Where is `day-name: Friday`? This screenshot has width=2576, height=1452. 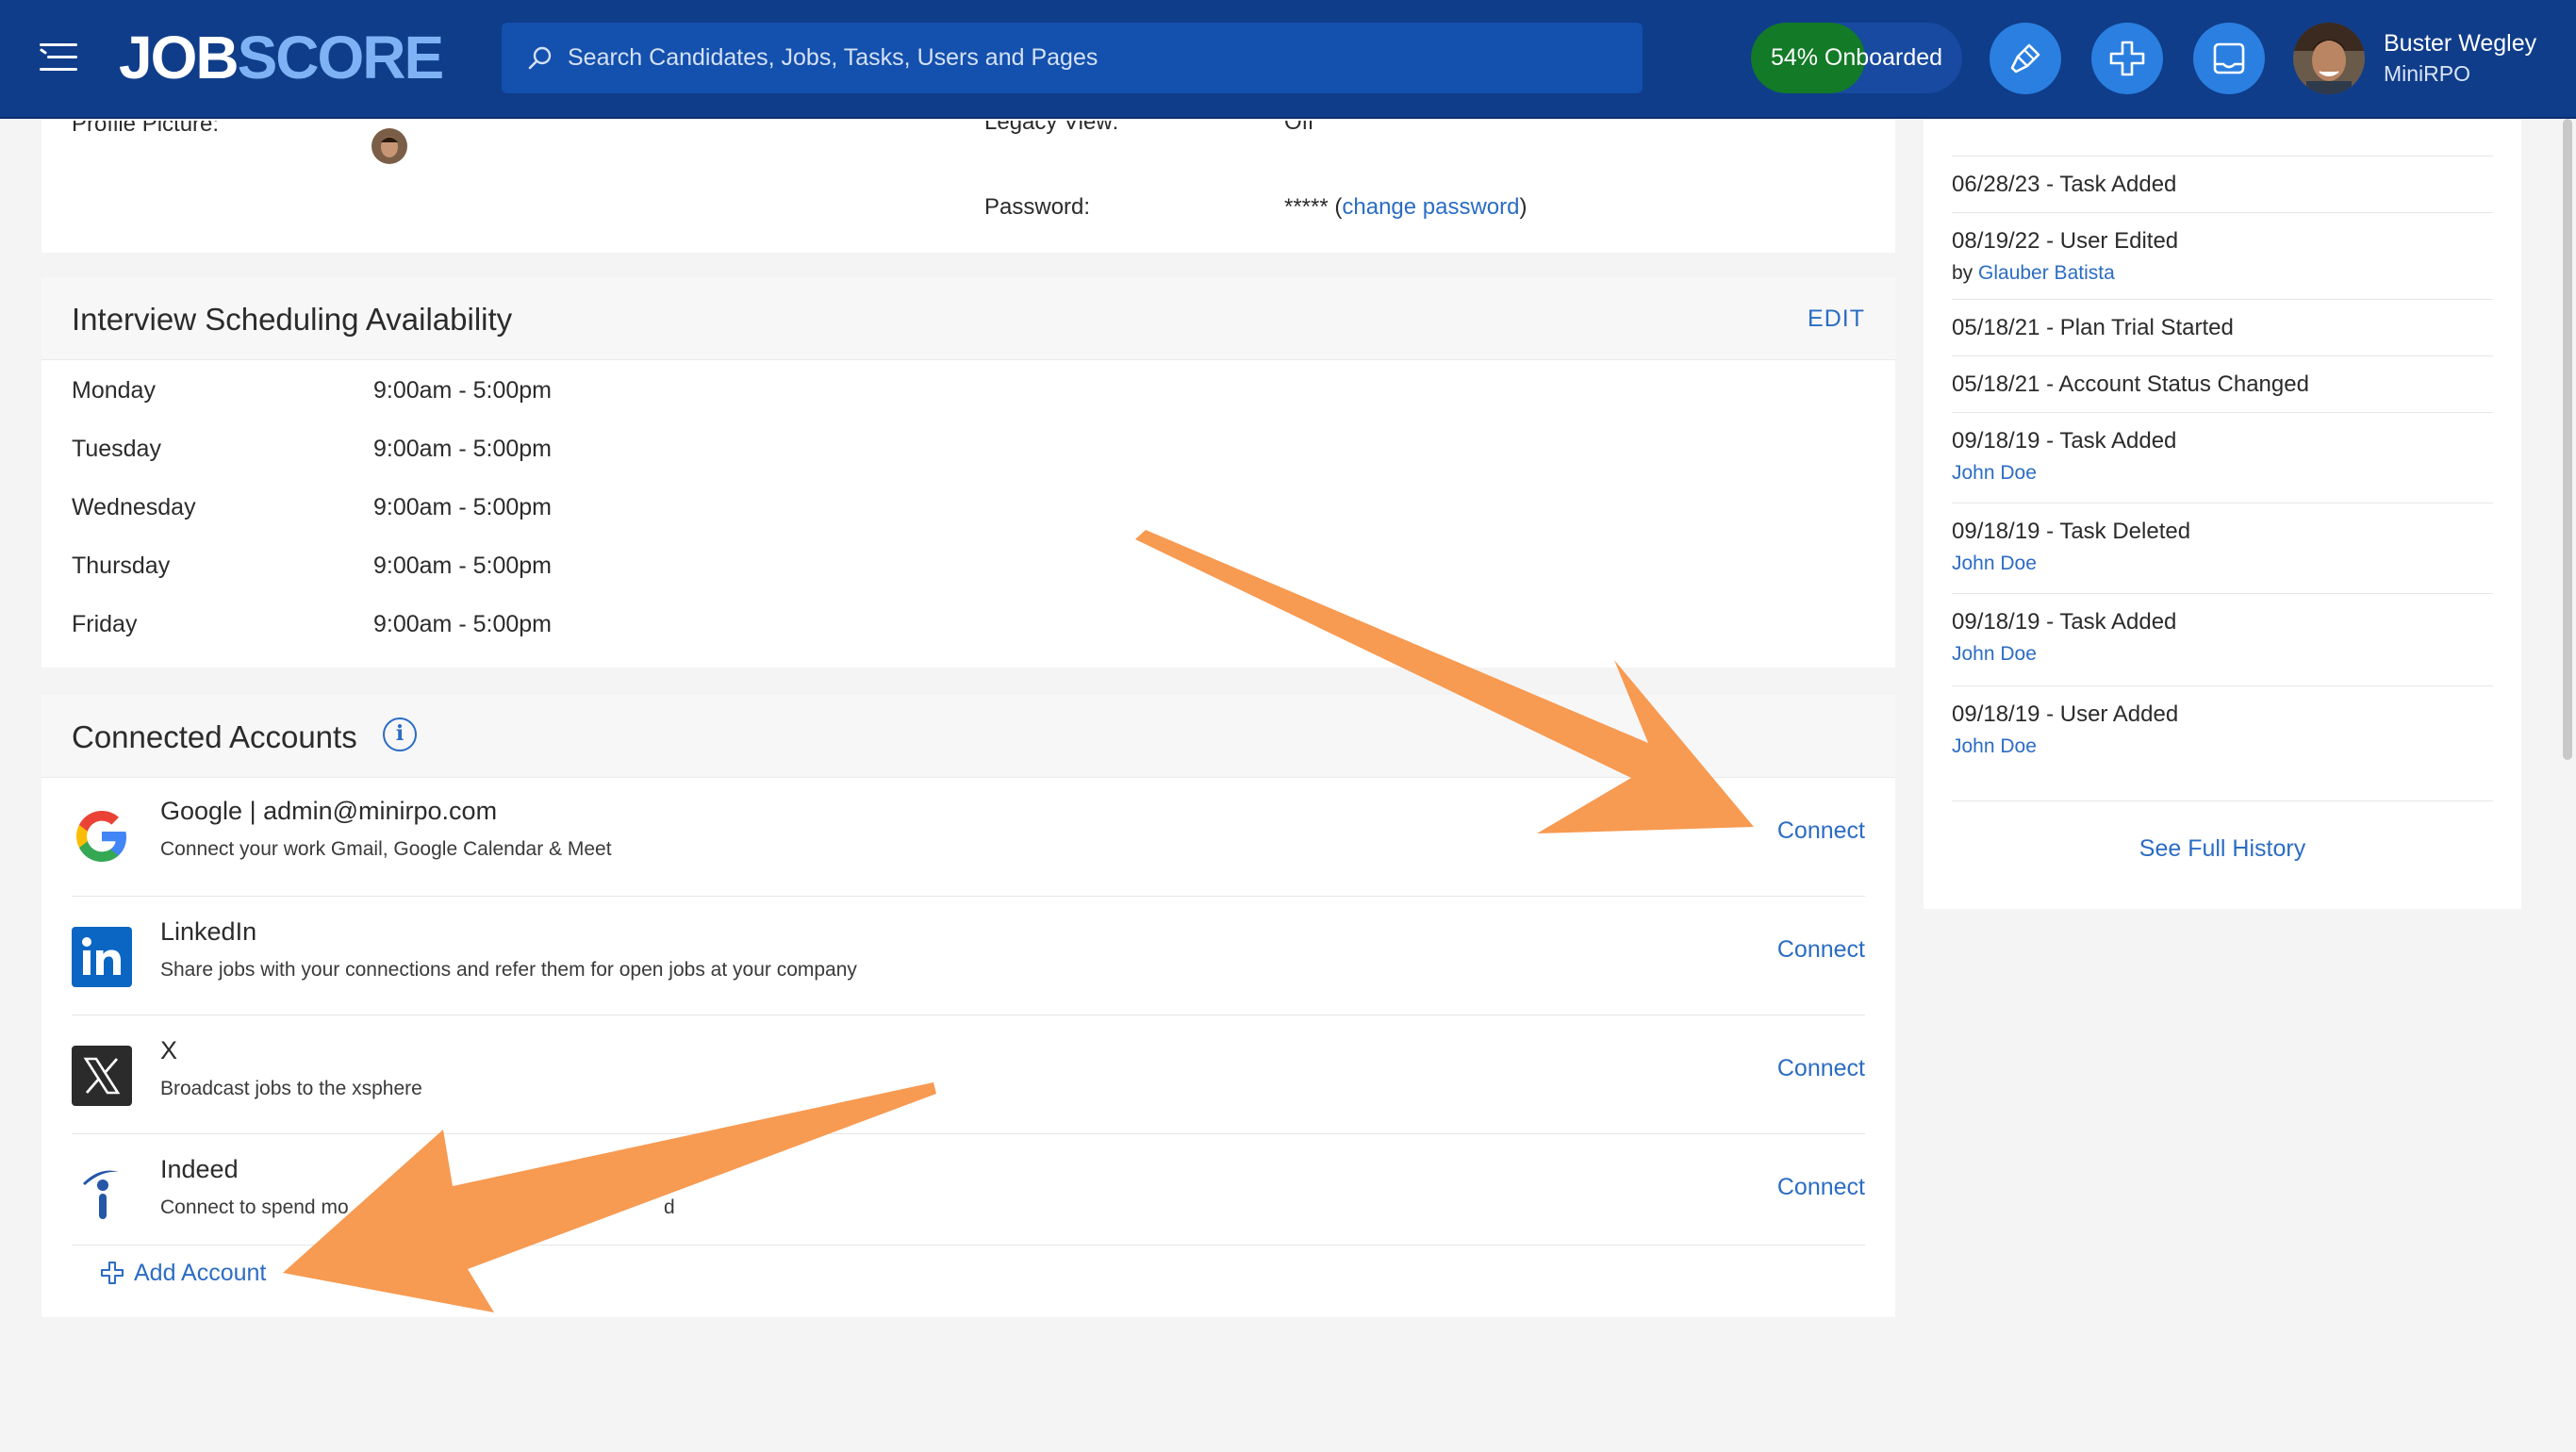
day-name: Friday is located at coordinates (105, 624).